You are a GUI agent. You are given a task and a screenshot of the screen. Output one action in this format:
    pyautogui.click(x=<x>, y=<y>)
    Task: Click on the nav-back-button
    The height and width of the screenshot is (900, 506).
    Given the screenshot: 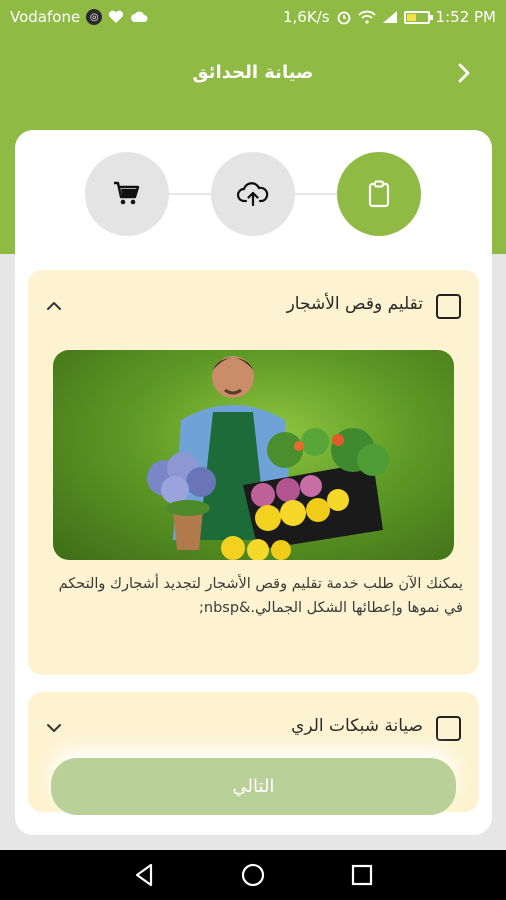 What is the action you would take?
    pyautogui.click(x=144, y=875)
    